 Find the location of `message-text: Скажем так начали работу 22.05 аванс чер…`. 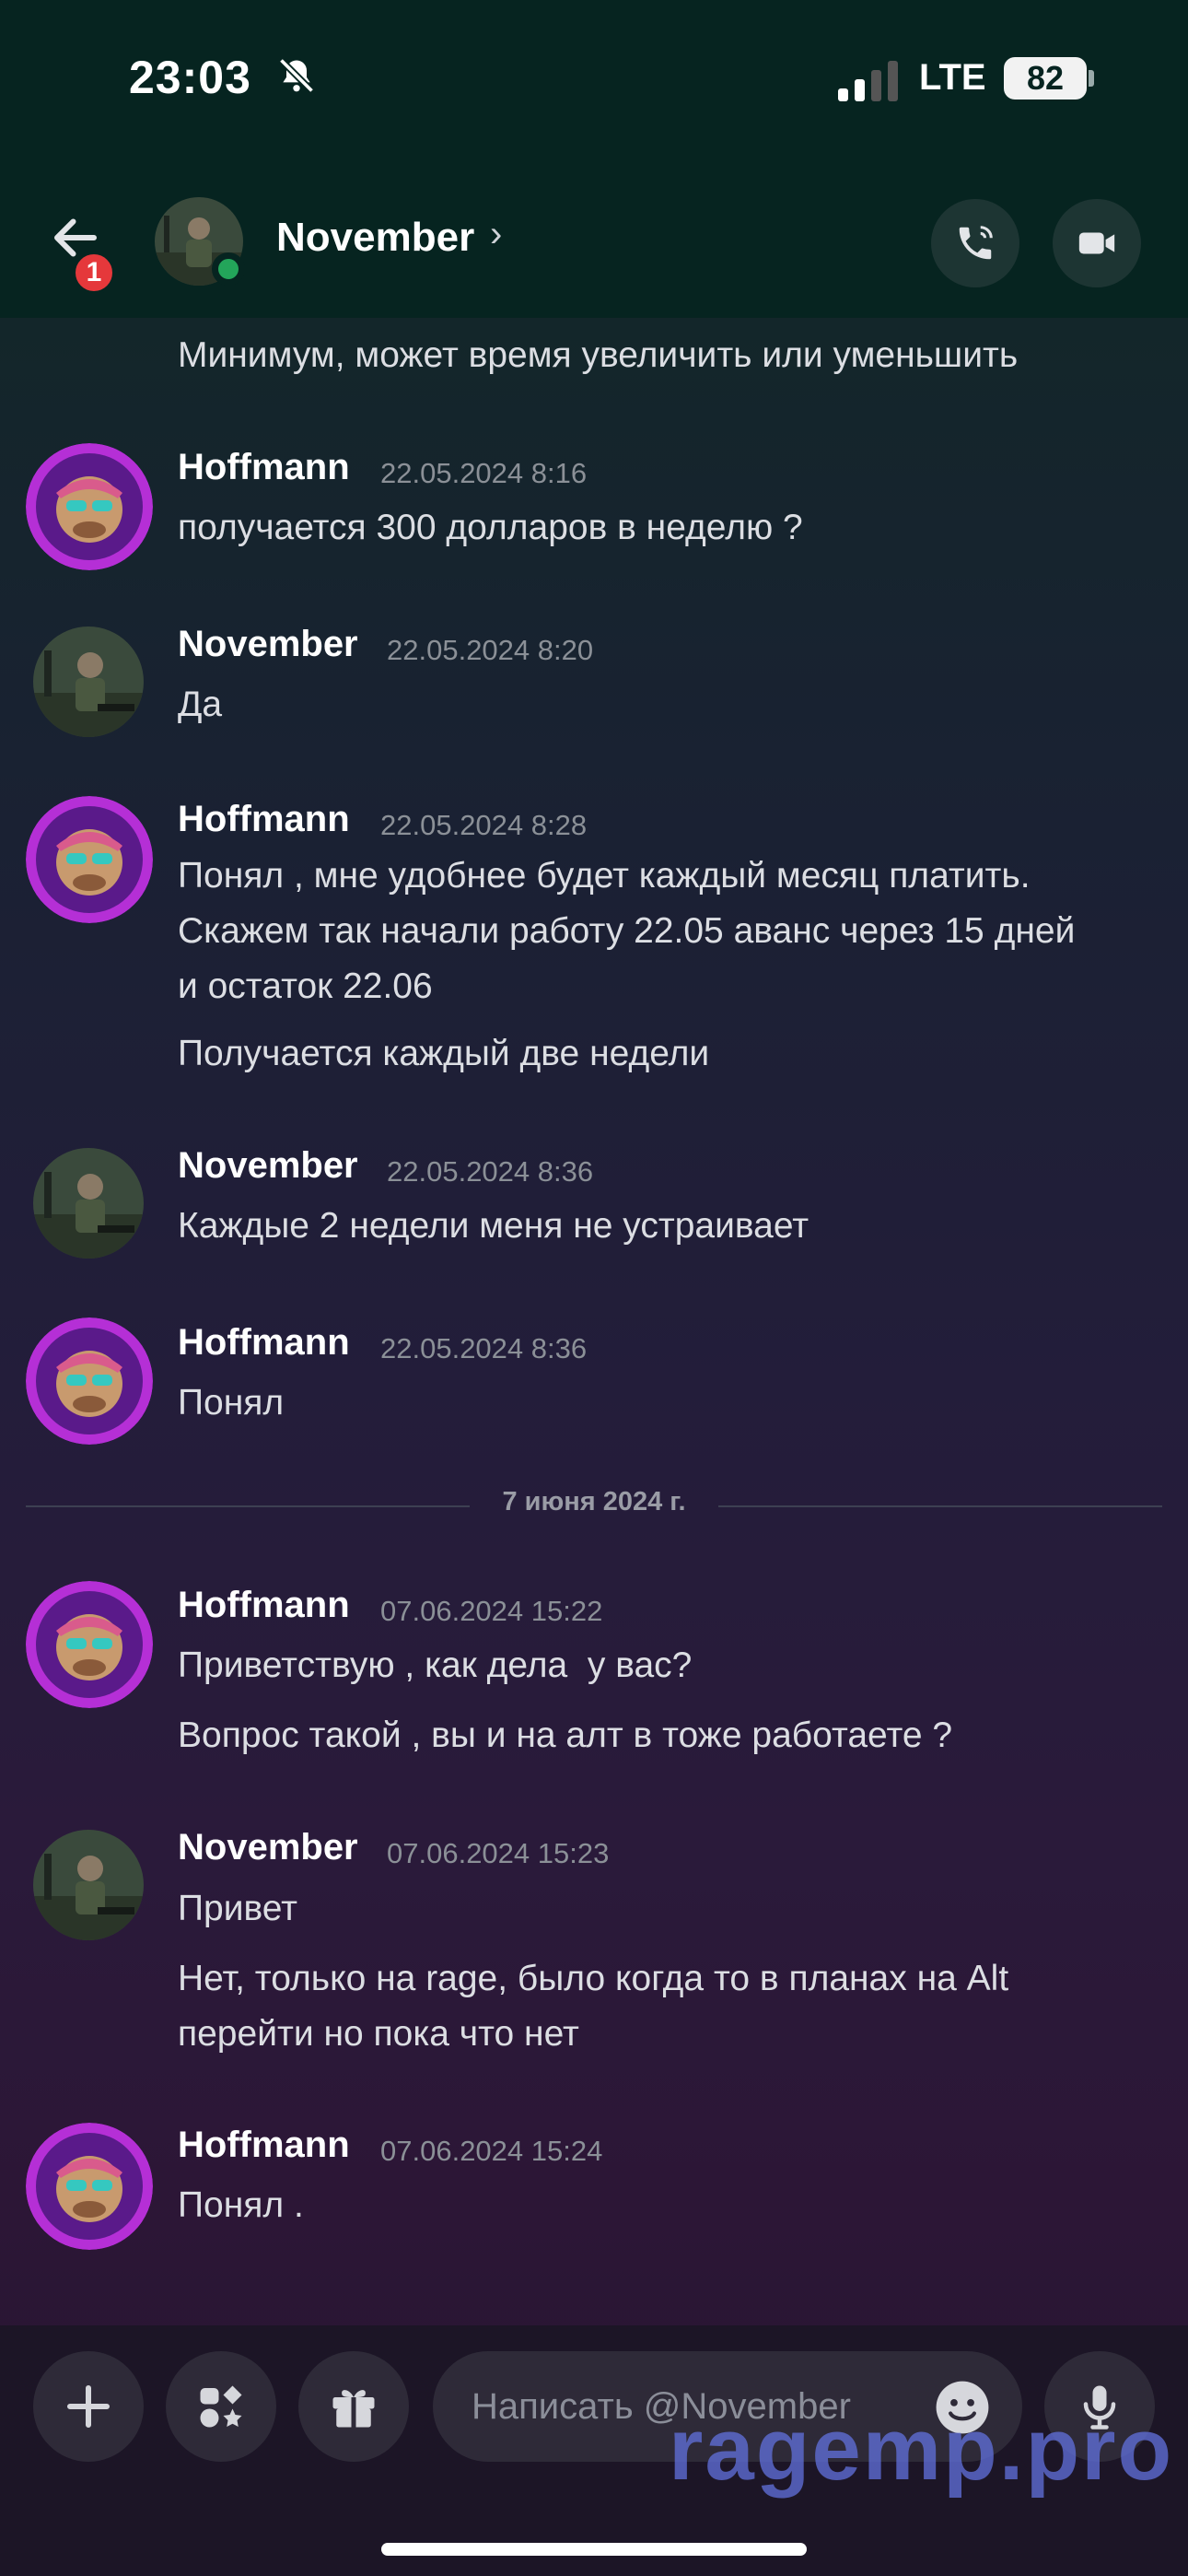

message-text: Скажем так начали работу 22.05 аванс чер… is located at coordinates (627, 931).